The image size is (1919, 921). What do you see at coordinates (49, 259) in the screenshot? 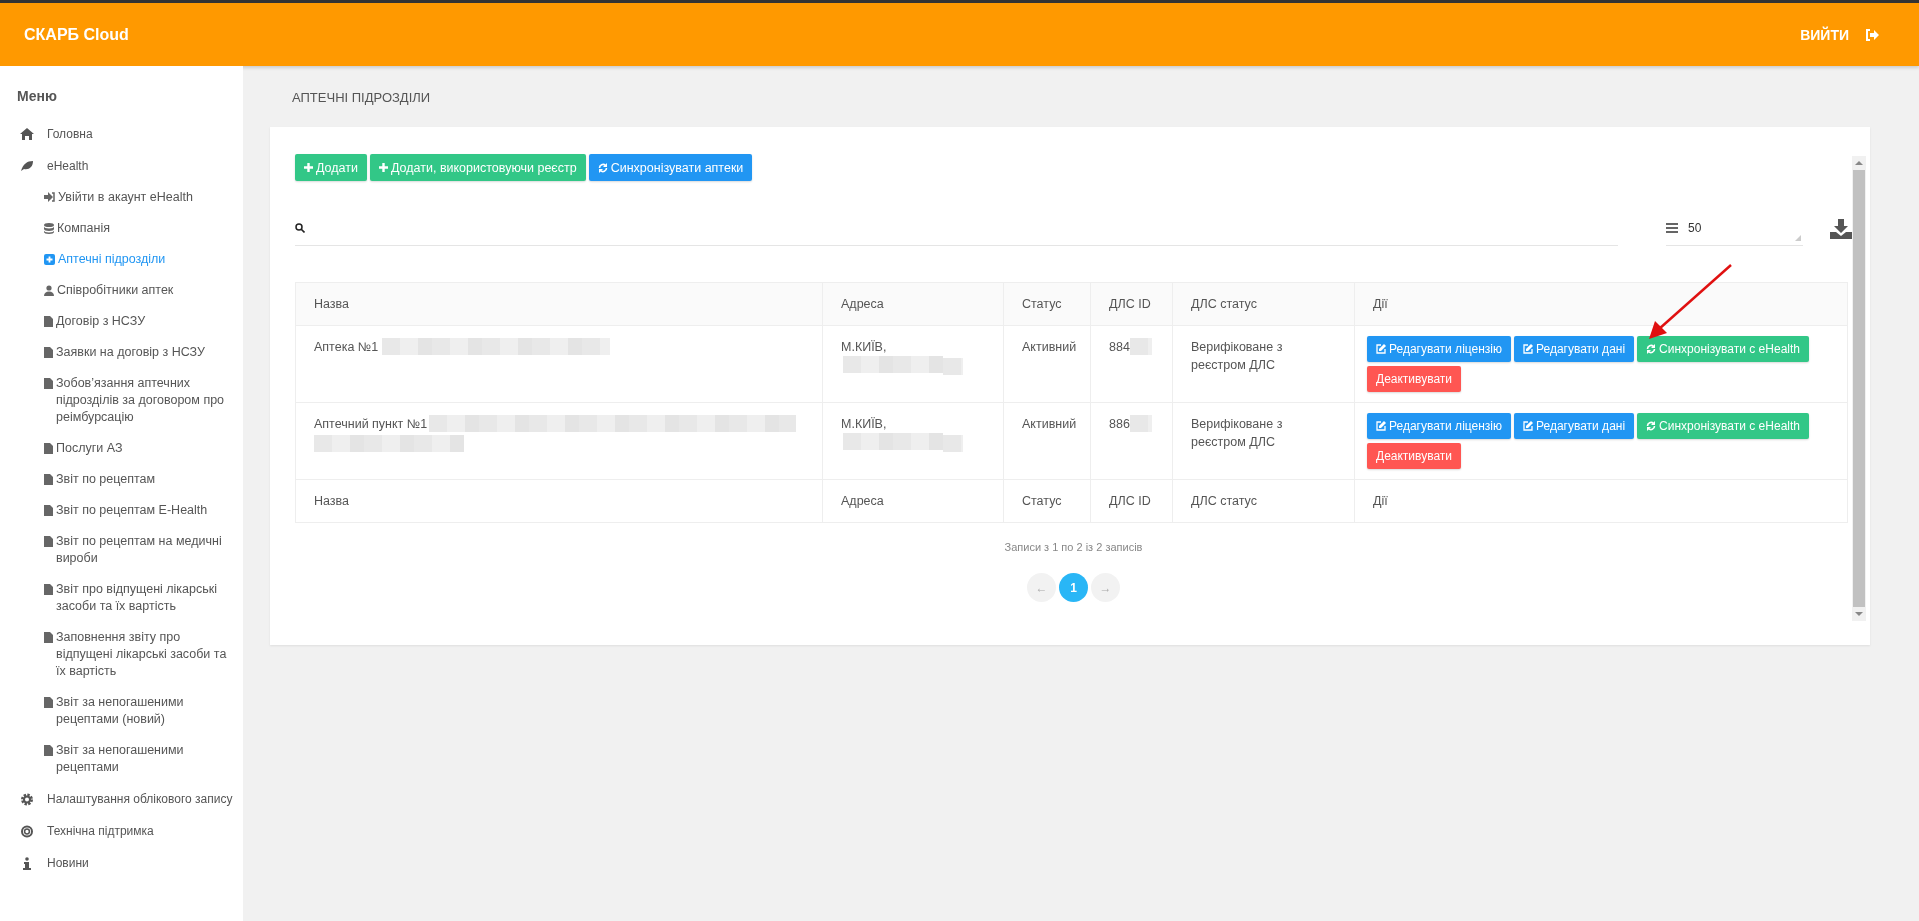
I see `plus-square-icon` at bounding box center [49, 259].